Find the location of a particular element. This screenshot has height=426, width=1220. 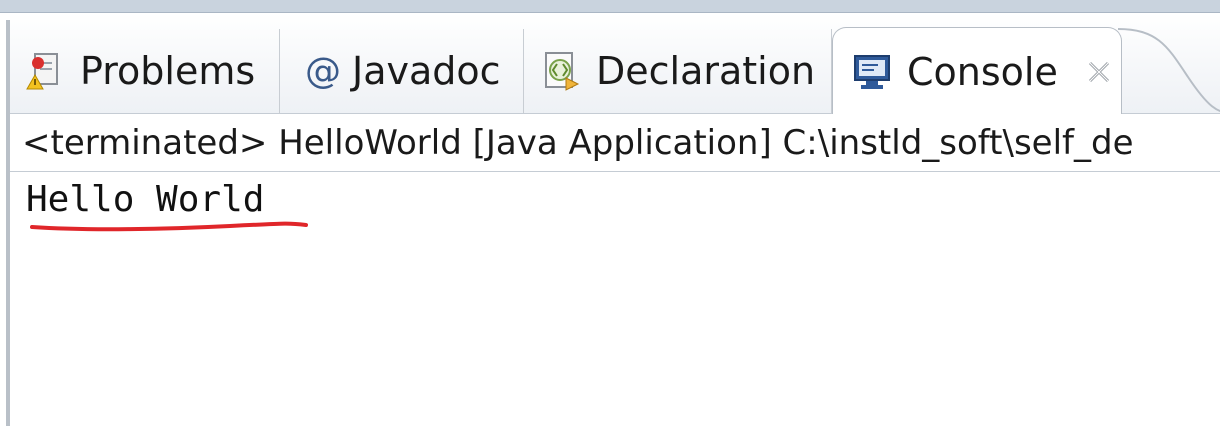

tab-problems-label: Problems is located at coordinates (168, 71).